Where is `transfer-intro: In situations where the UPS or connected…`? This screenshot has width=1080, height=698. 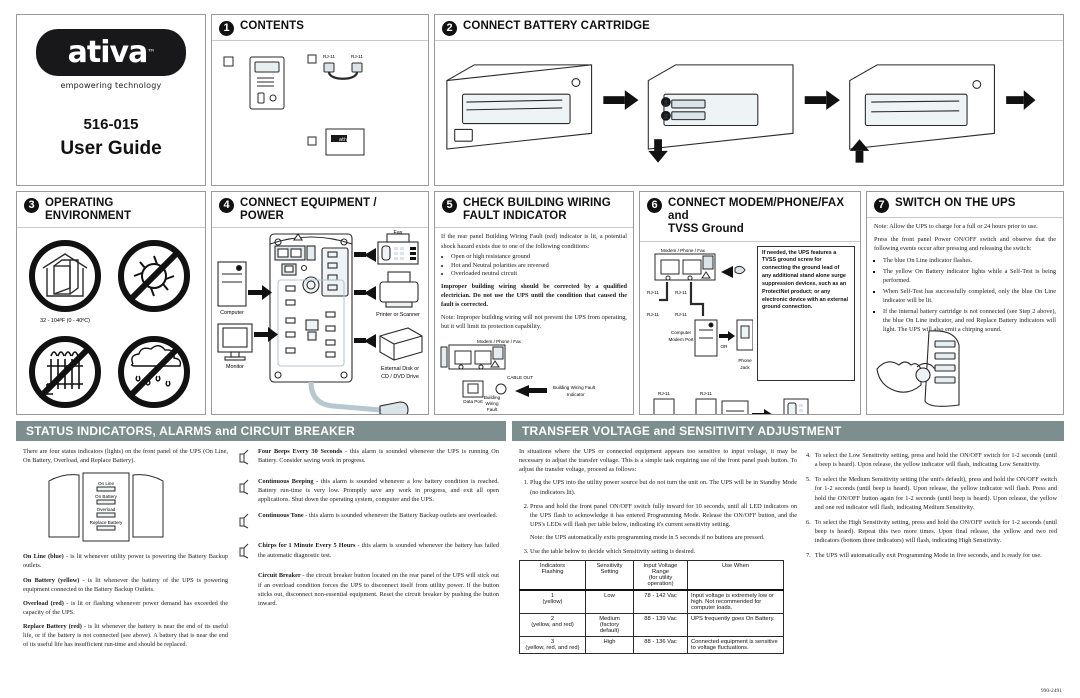
transfer-intro: In situations where the UPS or connected… is located at coordinates (658, 461).